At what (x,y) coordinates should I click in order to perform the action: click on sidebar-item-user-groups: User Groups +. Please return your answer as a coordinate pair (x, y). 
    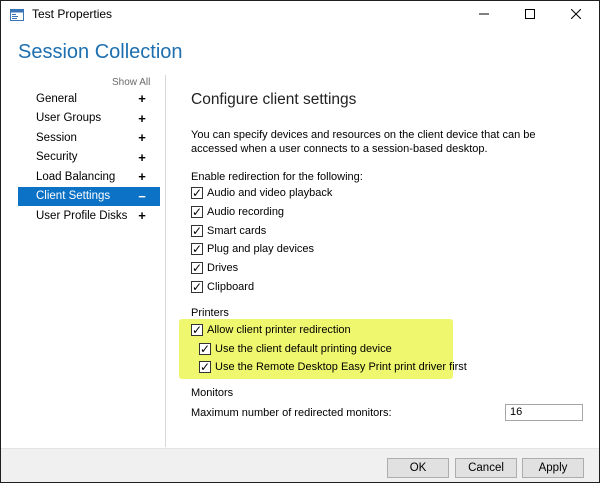
    Looking at the image, I should click on (89, 119).